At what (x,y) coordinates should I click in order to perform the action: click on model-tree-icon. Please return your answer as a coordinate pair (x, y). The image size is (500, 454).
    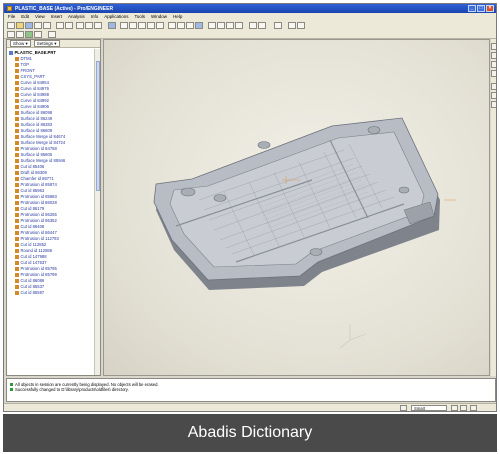
    Looking at the image, I should click on (11, 34).